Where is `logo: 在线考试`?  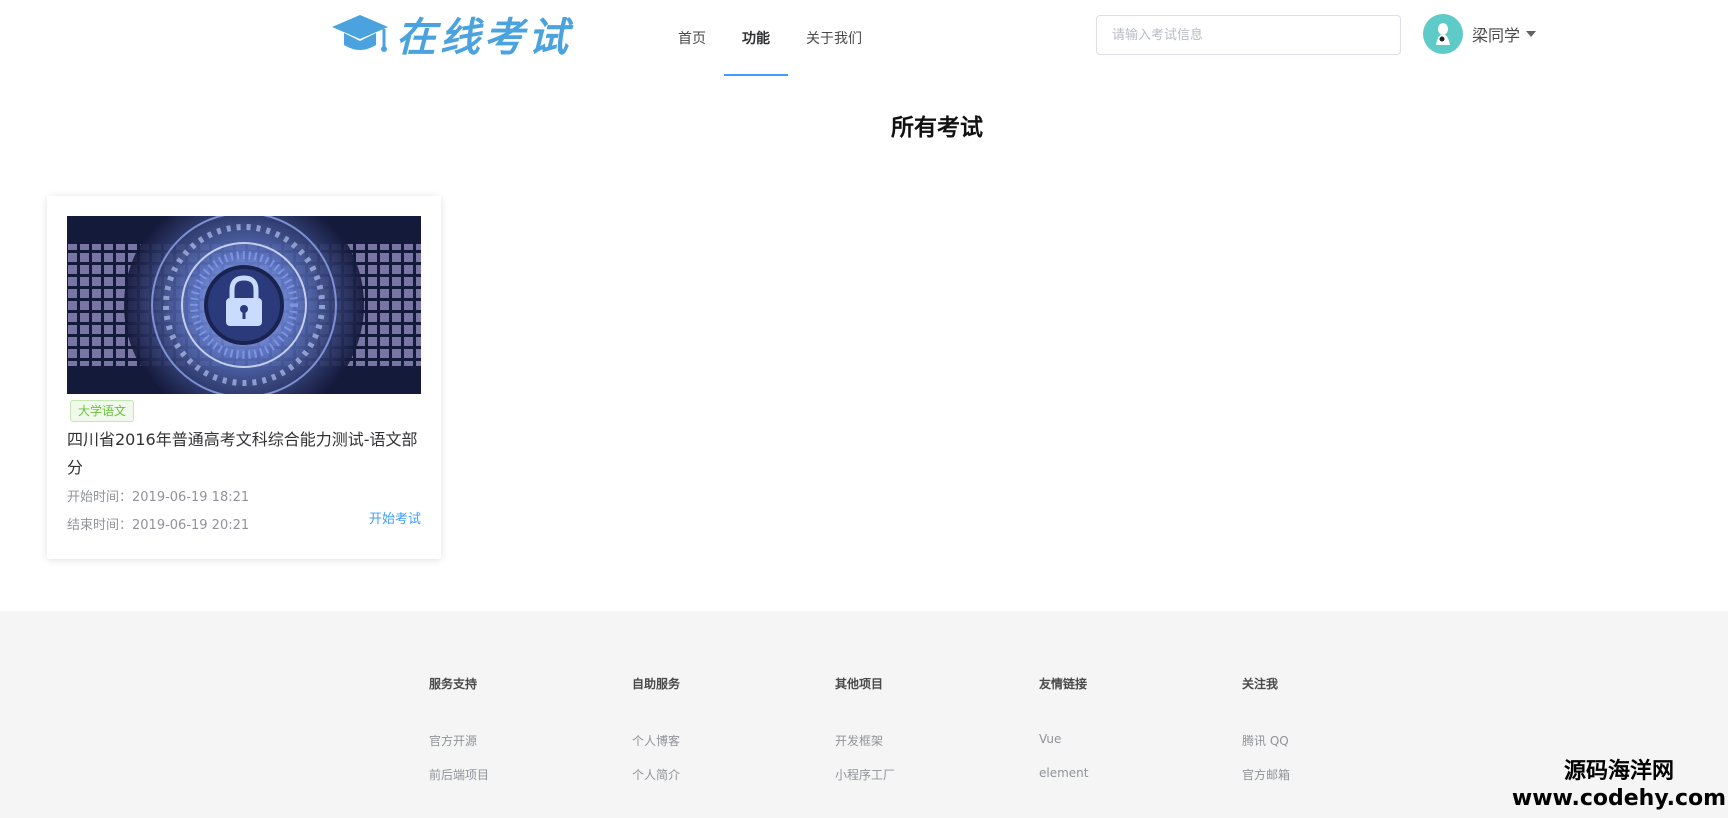 logo: 在线考试 is located at coordinates (451, 35).